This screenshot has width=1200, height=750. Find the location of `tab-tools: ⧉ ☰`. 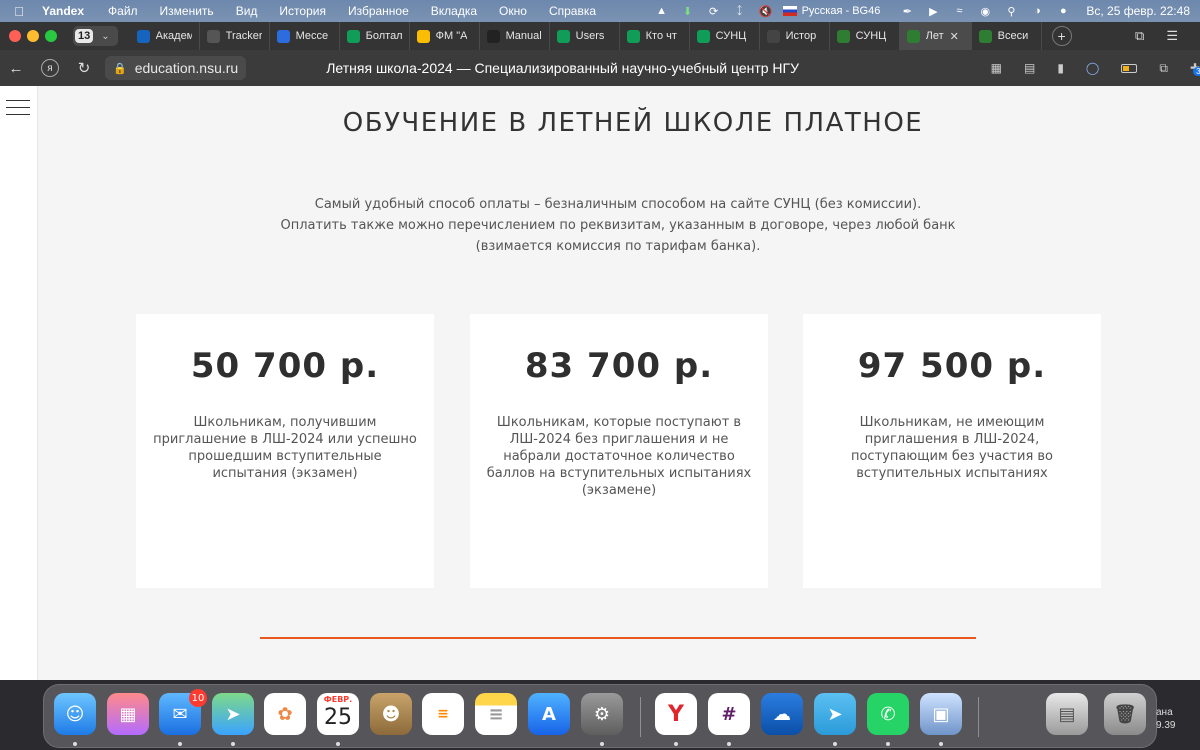

tab-tools: ⧉ ☰ is located at coordinates (1167, 36).